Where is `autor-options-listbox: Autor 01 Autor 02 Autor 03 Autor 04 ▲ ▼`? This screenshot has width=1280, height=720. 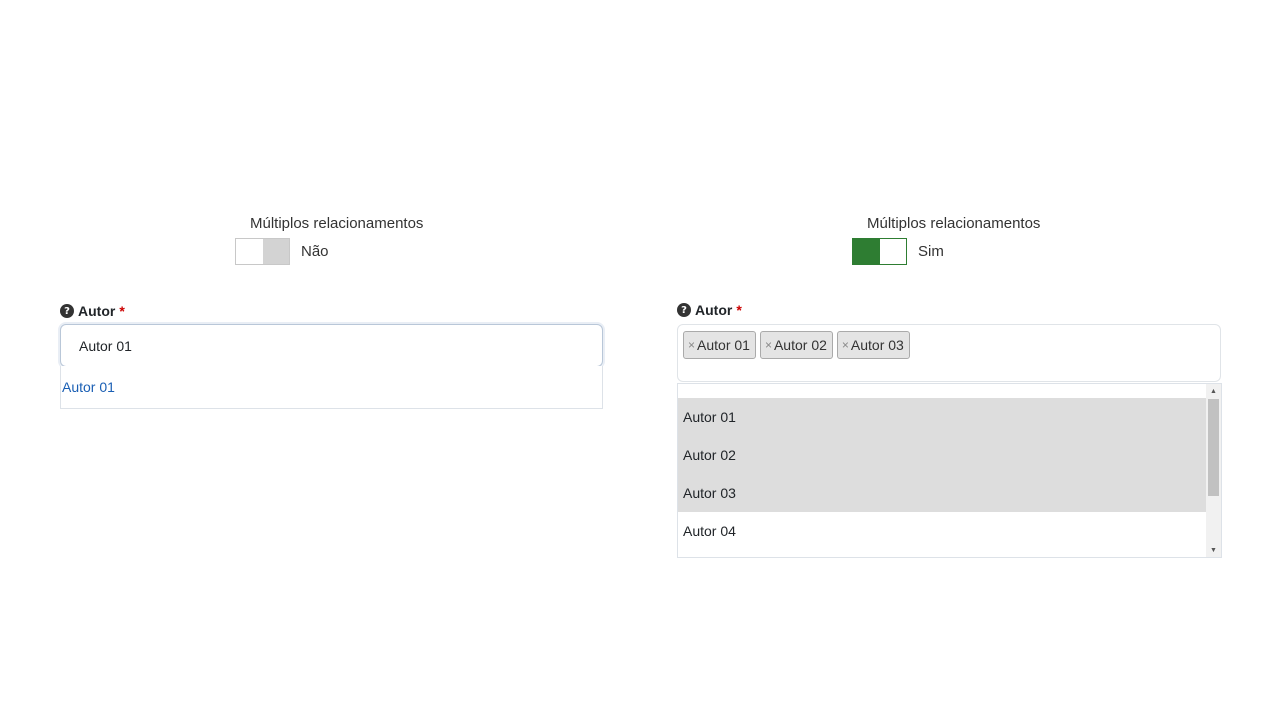 autor-options-listbox: Autor 01 Autor 02 Autor 03 Autor 04 ▲ ▼ is located at coordinates (949, 470).